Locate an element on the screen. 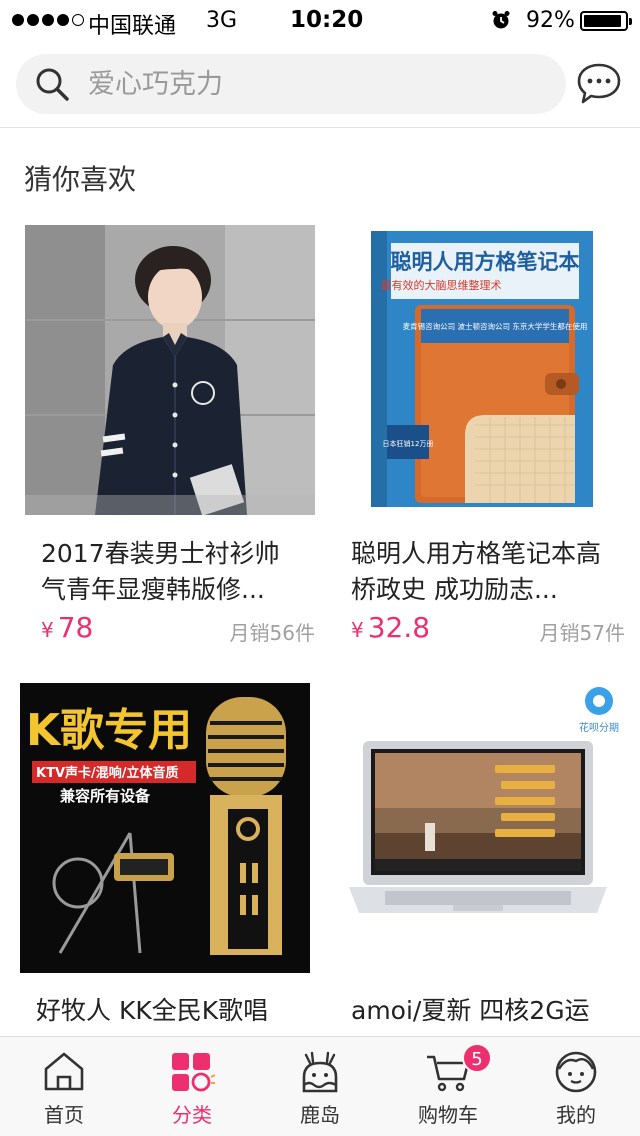 The width and height of the screenshot is (640, 1136). bottom-tab-bar: 首页 分类 鹿岛 5 购物车 我的 is located at coordinates (320, 1086).